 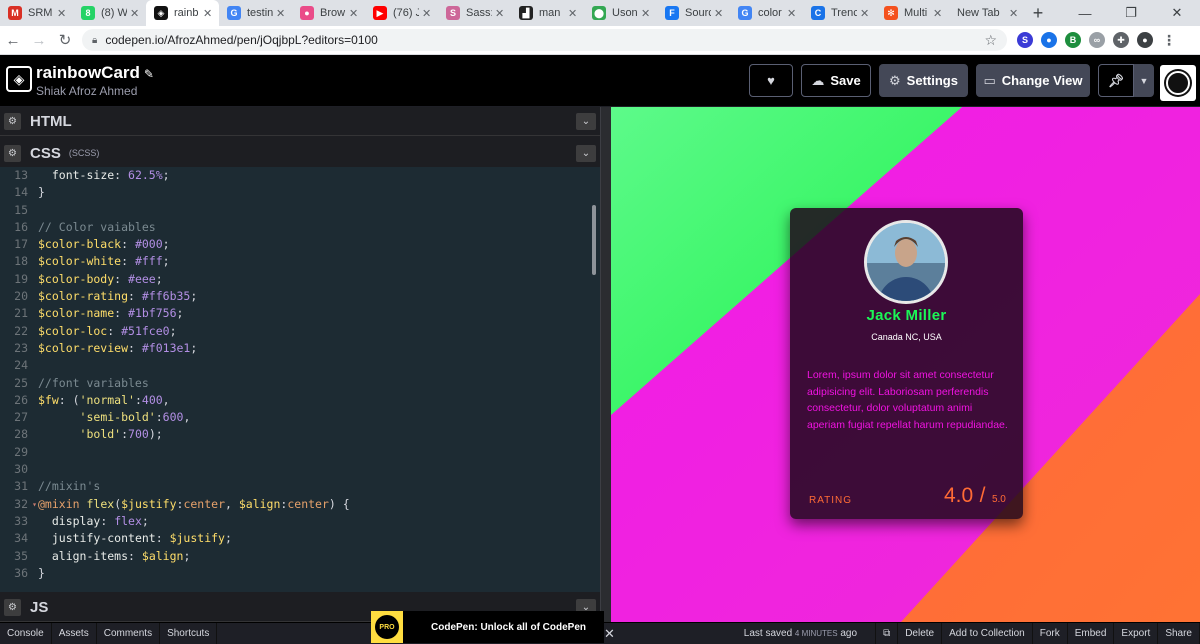 I want to click on code-line: 19 $color-body: #eee;, so click(x=301, y=279).